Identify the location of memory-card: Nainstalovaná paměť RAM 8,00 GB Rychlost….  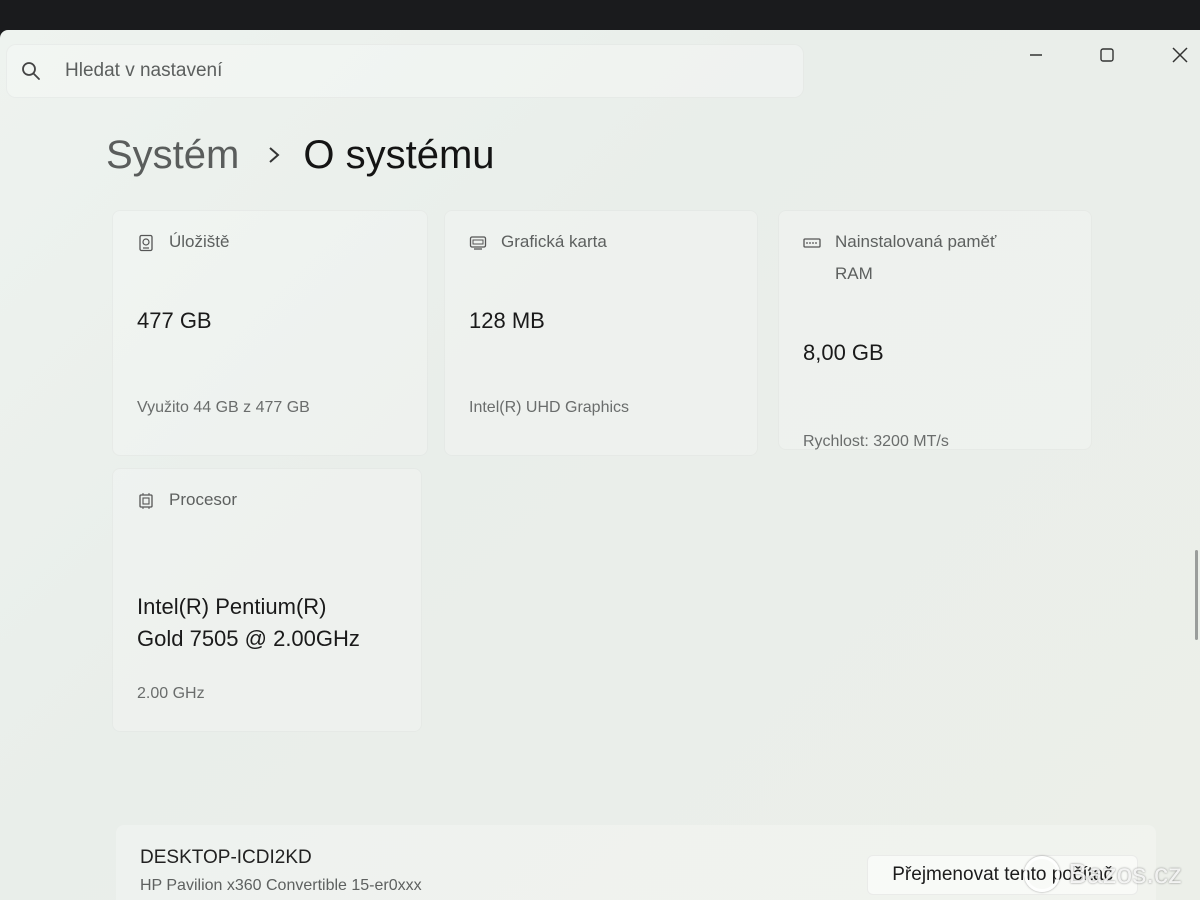
(935, 330).